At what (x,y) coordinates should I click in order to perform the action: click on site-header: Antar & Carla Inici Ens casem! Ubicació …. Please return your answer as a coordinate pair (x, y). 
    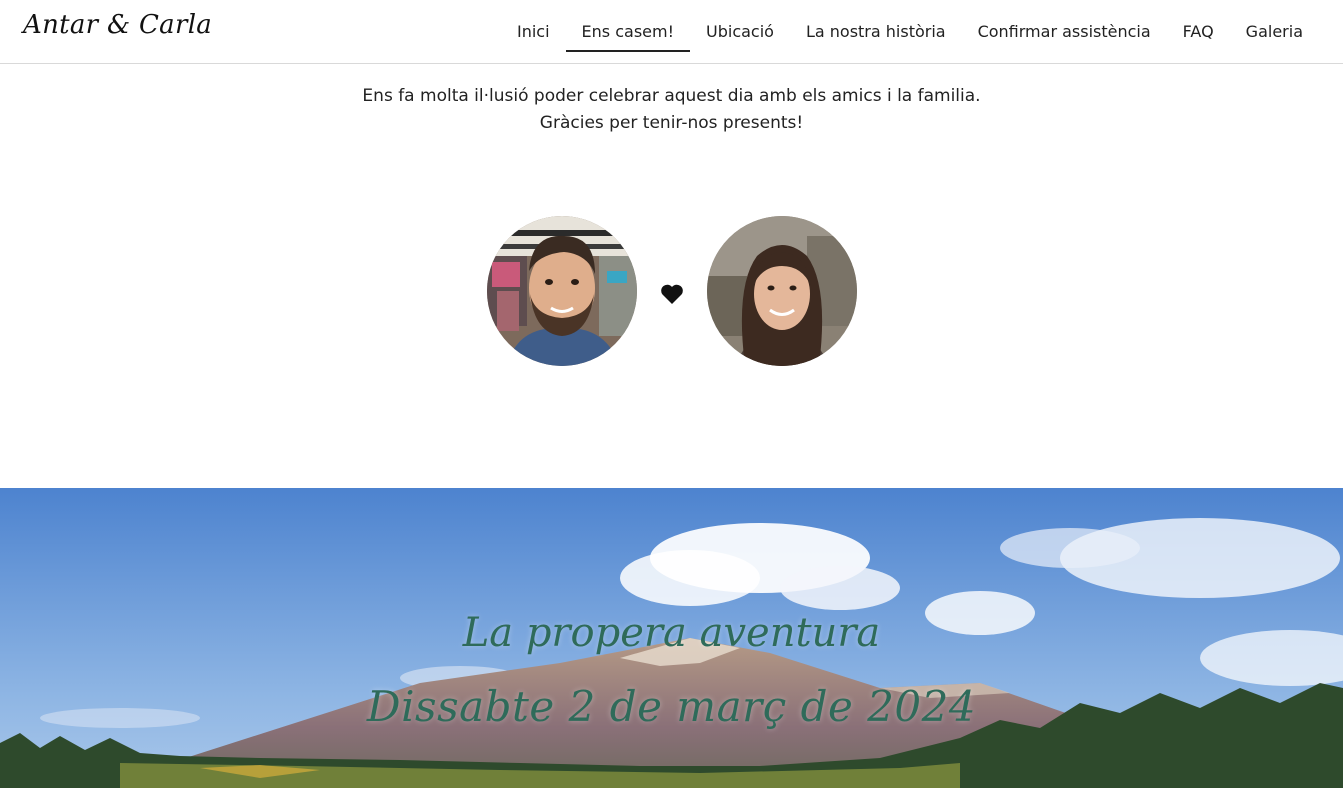
    Looking at the image, I should click on (671, 32).